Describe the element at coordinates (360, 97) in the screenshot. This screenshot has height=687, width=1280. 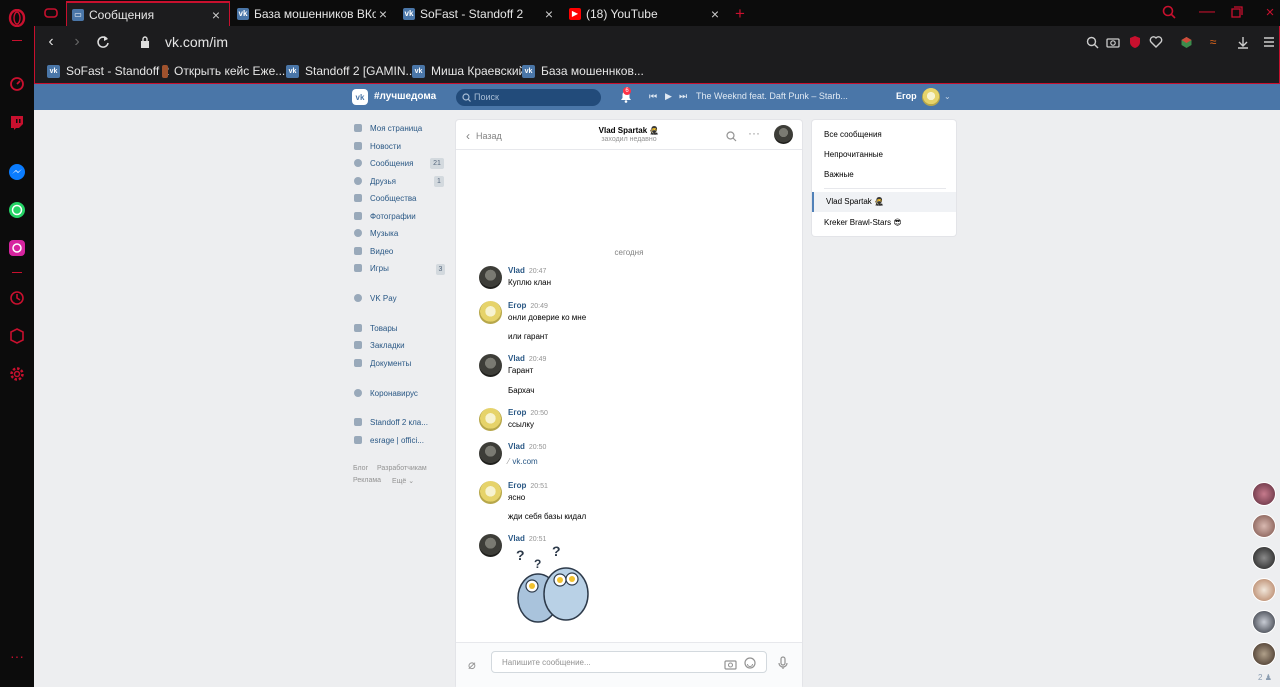
I see `vk-logo-icon: vk` at that location.